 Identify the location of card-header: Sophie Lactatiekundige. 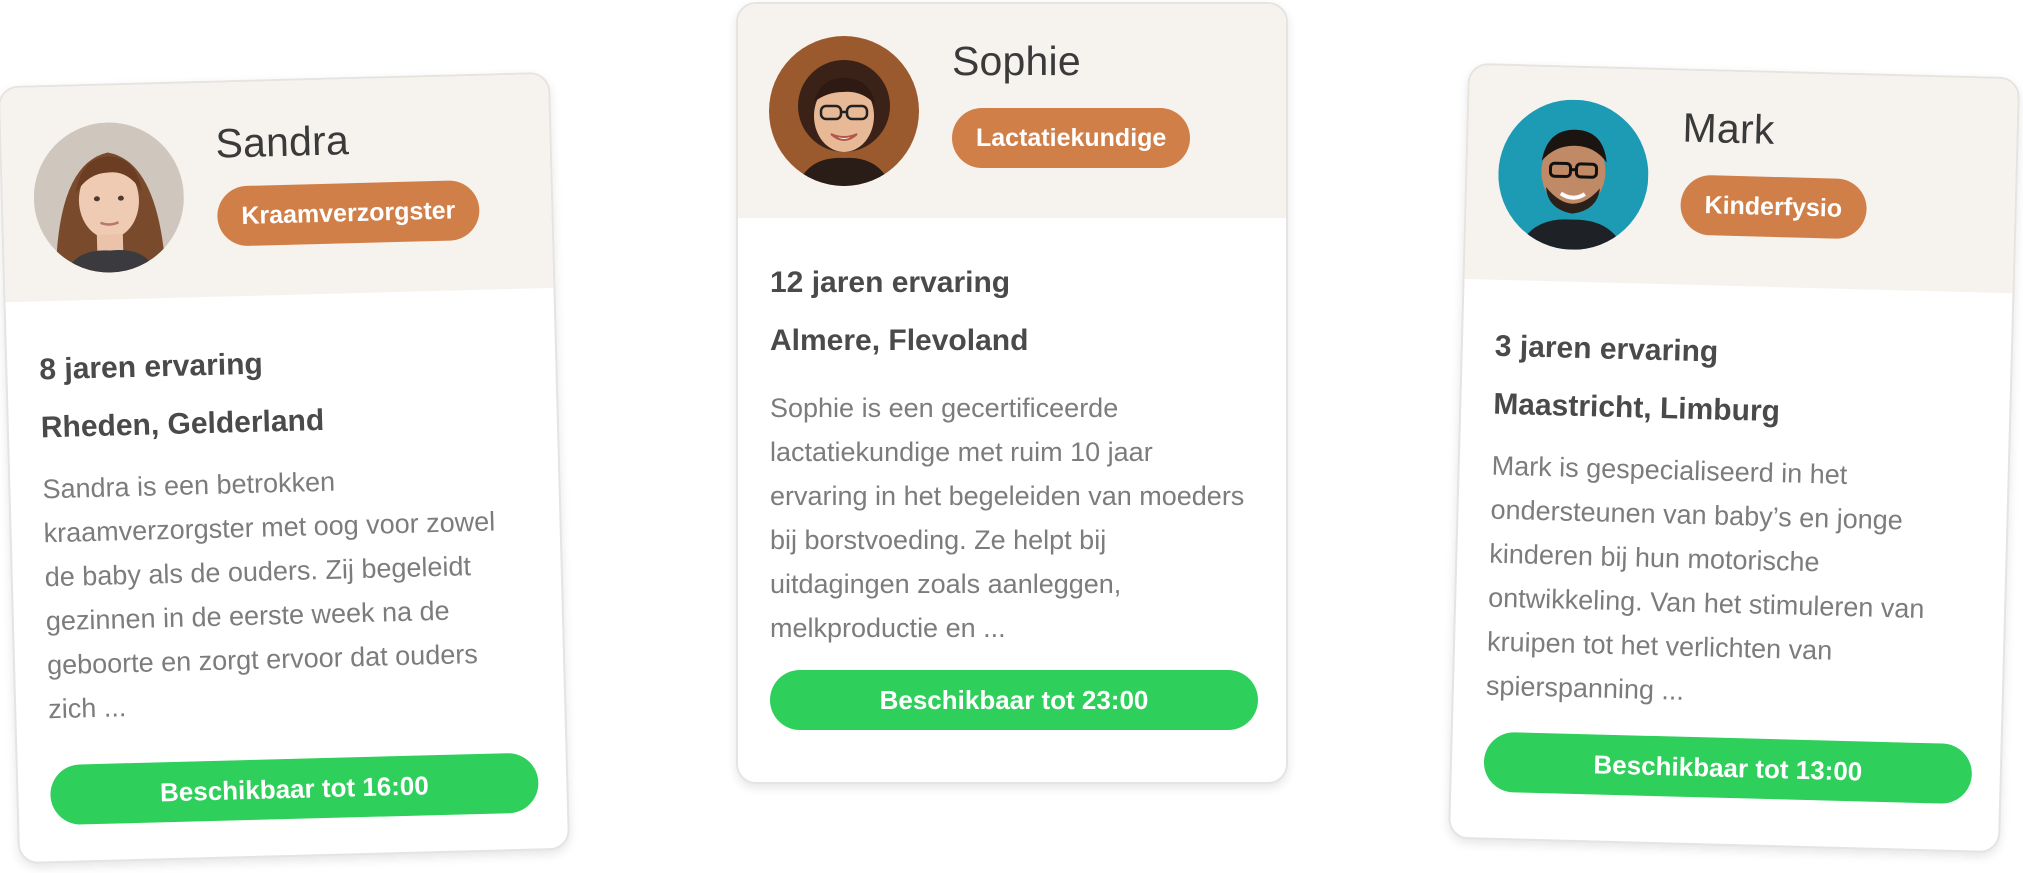
(1012, 111).